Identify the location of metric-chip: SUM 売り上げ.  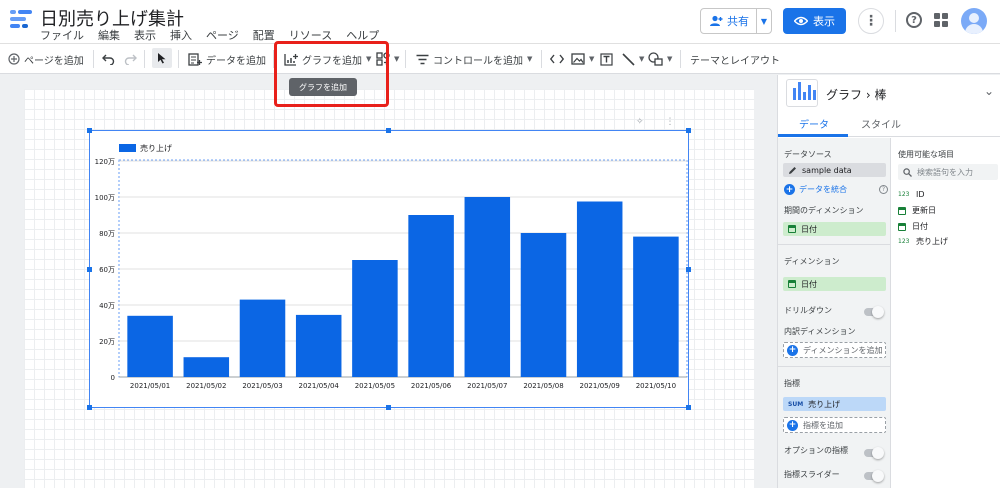
(834, 404).